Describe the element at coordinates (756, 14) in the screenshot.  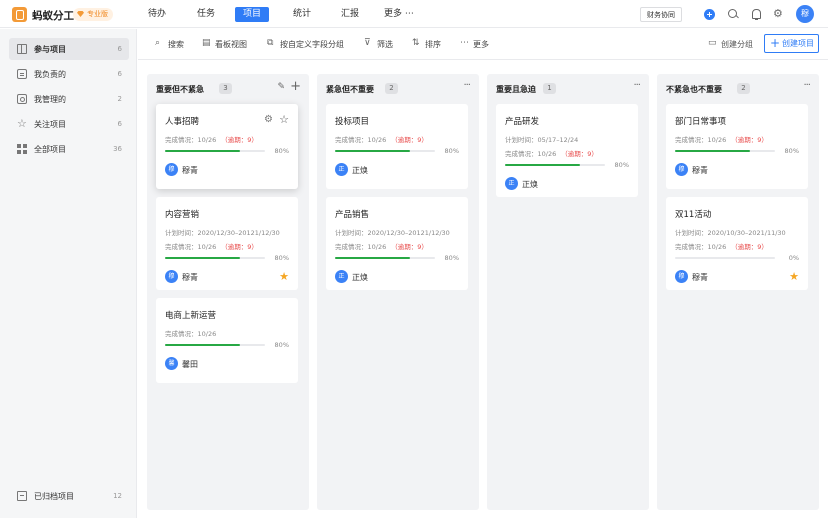
I see `bell-icon` at that location.